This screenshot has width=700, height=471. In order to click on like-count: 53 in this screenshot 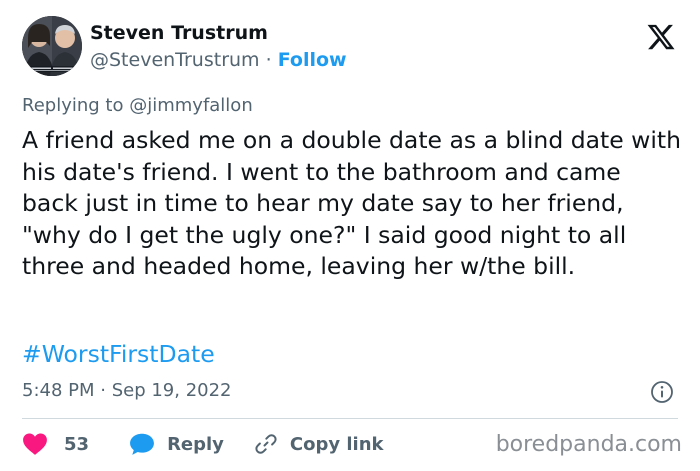, I will do `click(77, 444)`.